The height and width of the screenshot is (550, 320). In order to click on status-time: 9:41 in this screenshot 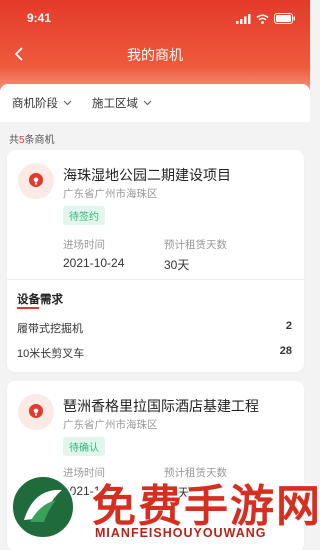, I will do `click(39, 18)`.